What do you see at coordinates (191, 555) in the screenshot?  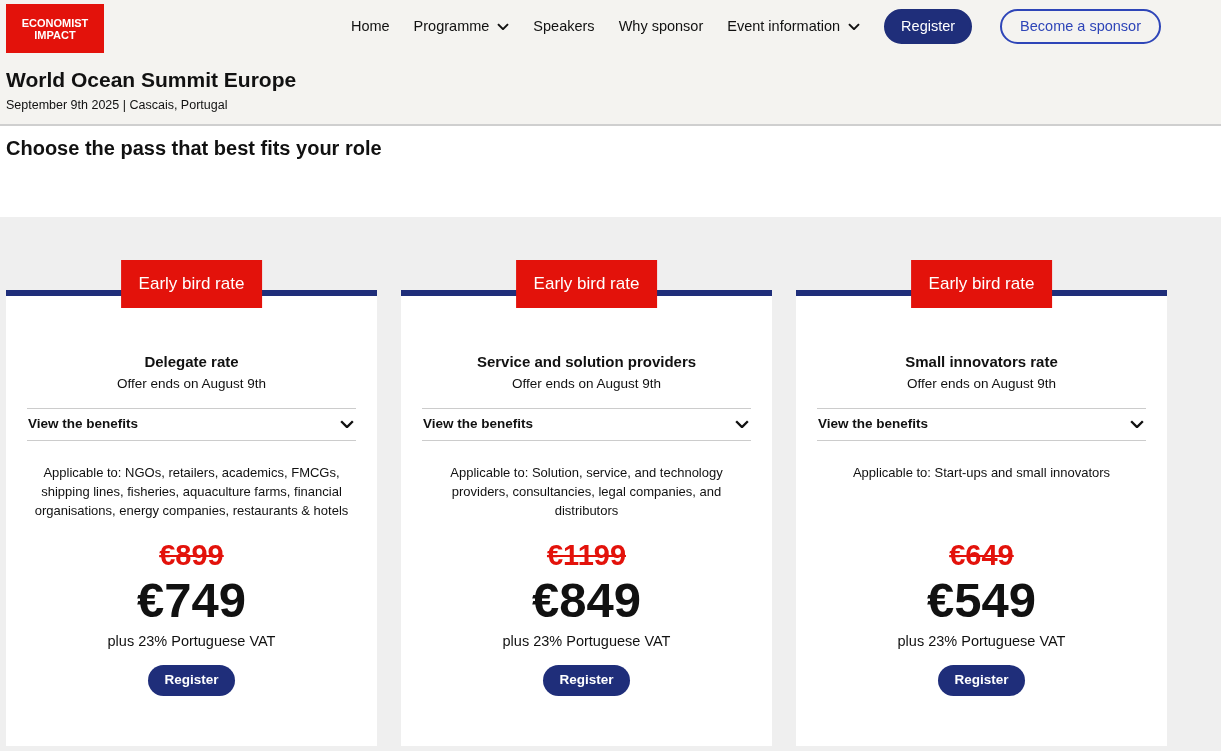 I see `old-price: €899` at bounding box center [191, 555].